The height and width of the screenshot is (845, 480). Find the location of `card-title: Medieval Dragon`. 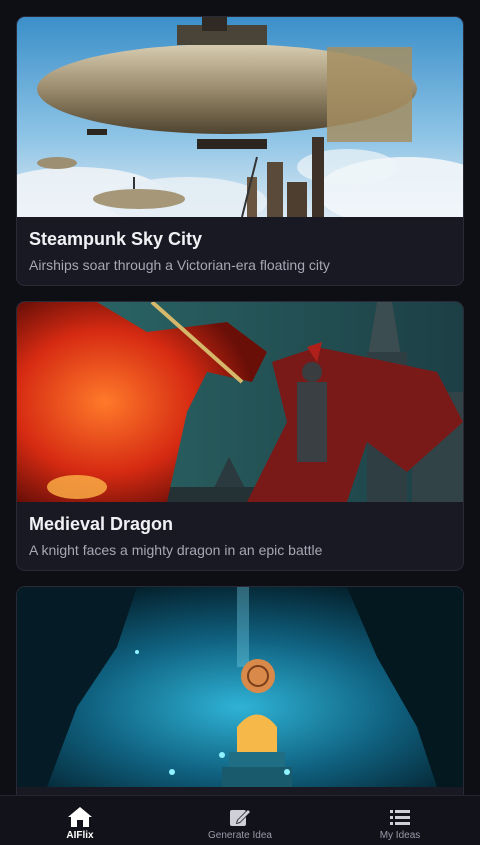

card-title: Medieval Dragon is located at coordinates (101, 524).